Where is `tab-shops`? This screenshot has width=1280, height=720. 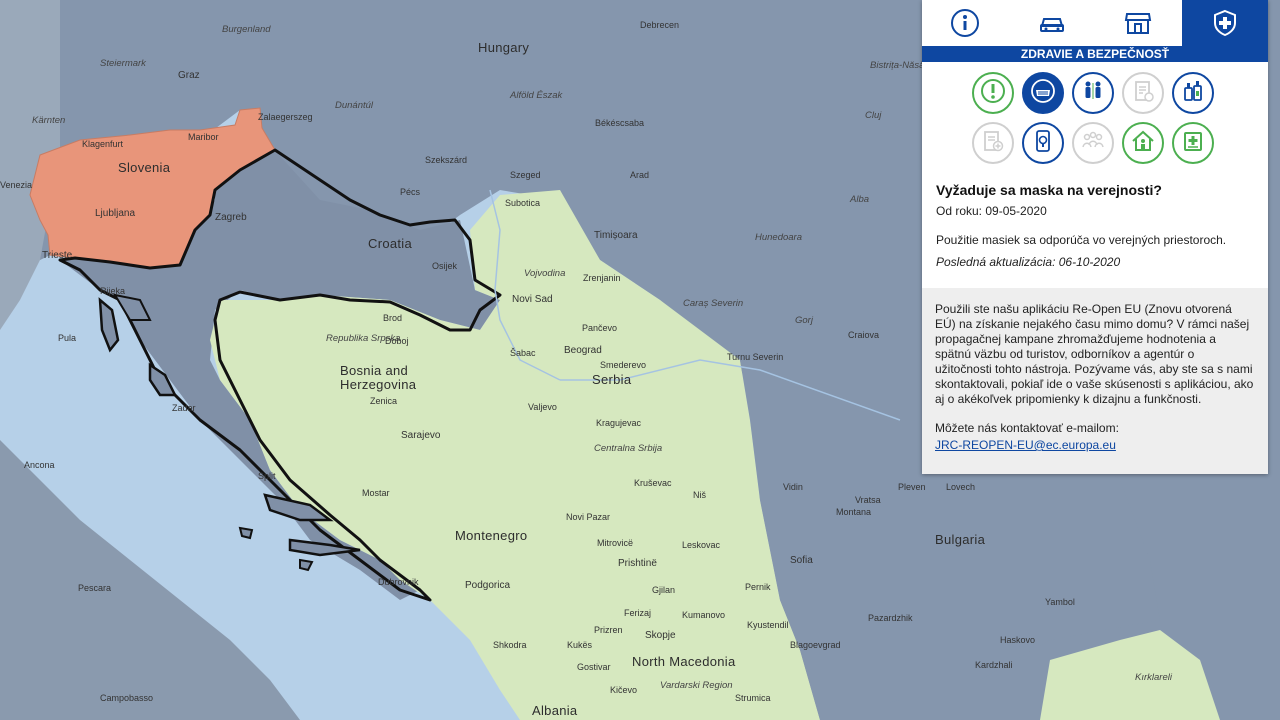 tab-shops is located at coordinates (1138, 23).